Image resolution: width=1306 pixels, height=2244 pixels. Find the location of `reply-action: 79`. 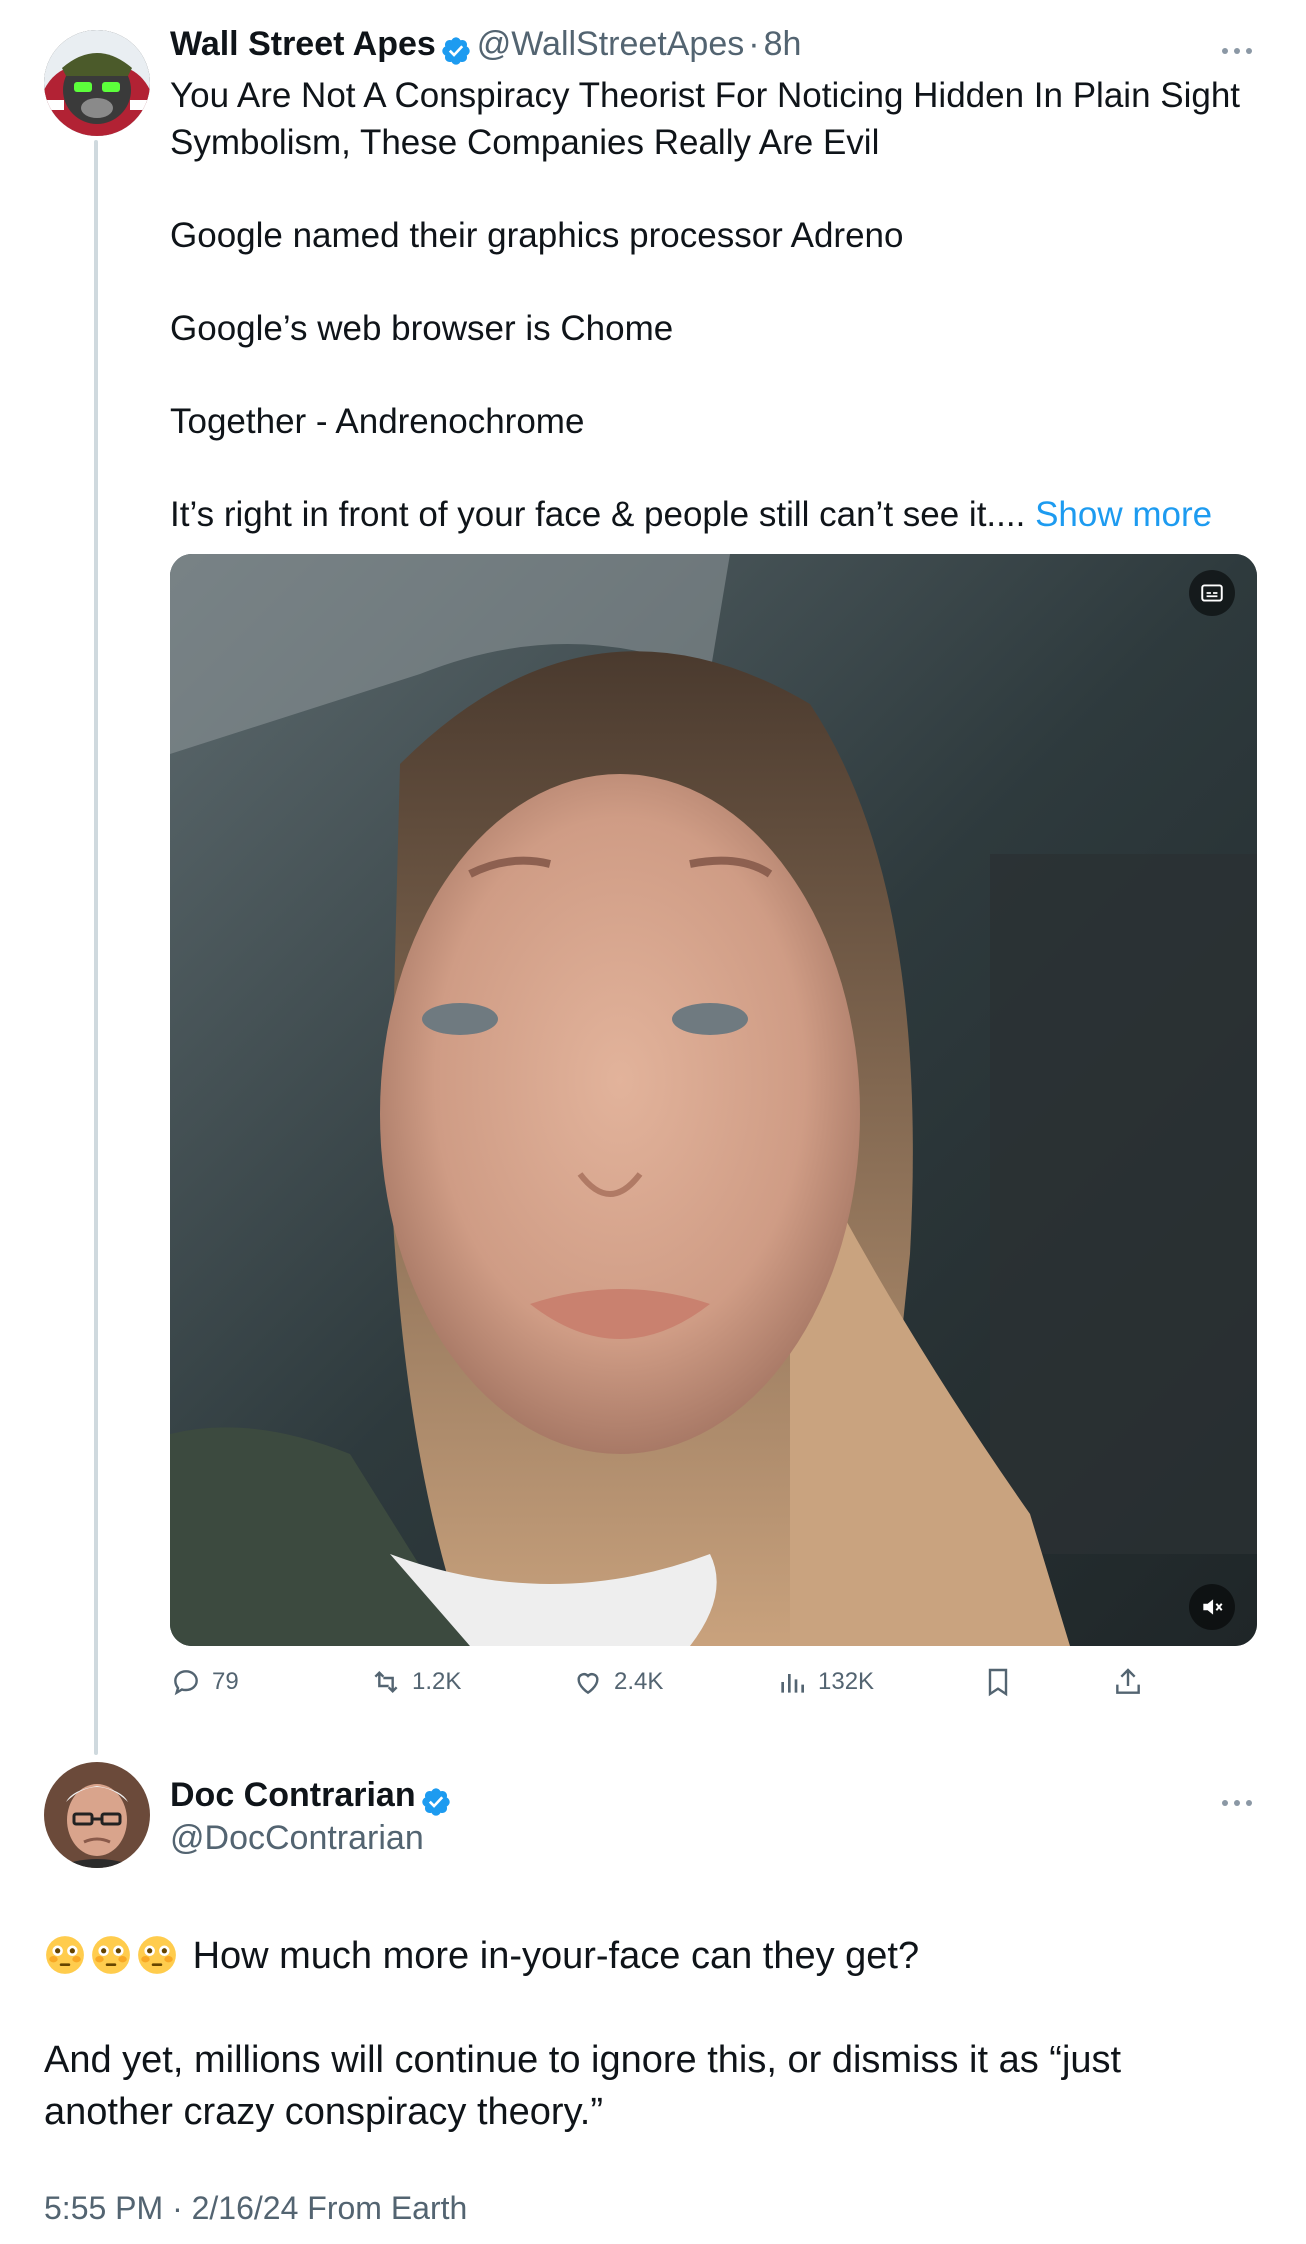

reply-action: 79 is located at coordinates (204, 1682).